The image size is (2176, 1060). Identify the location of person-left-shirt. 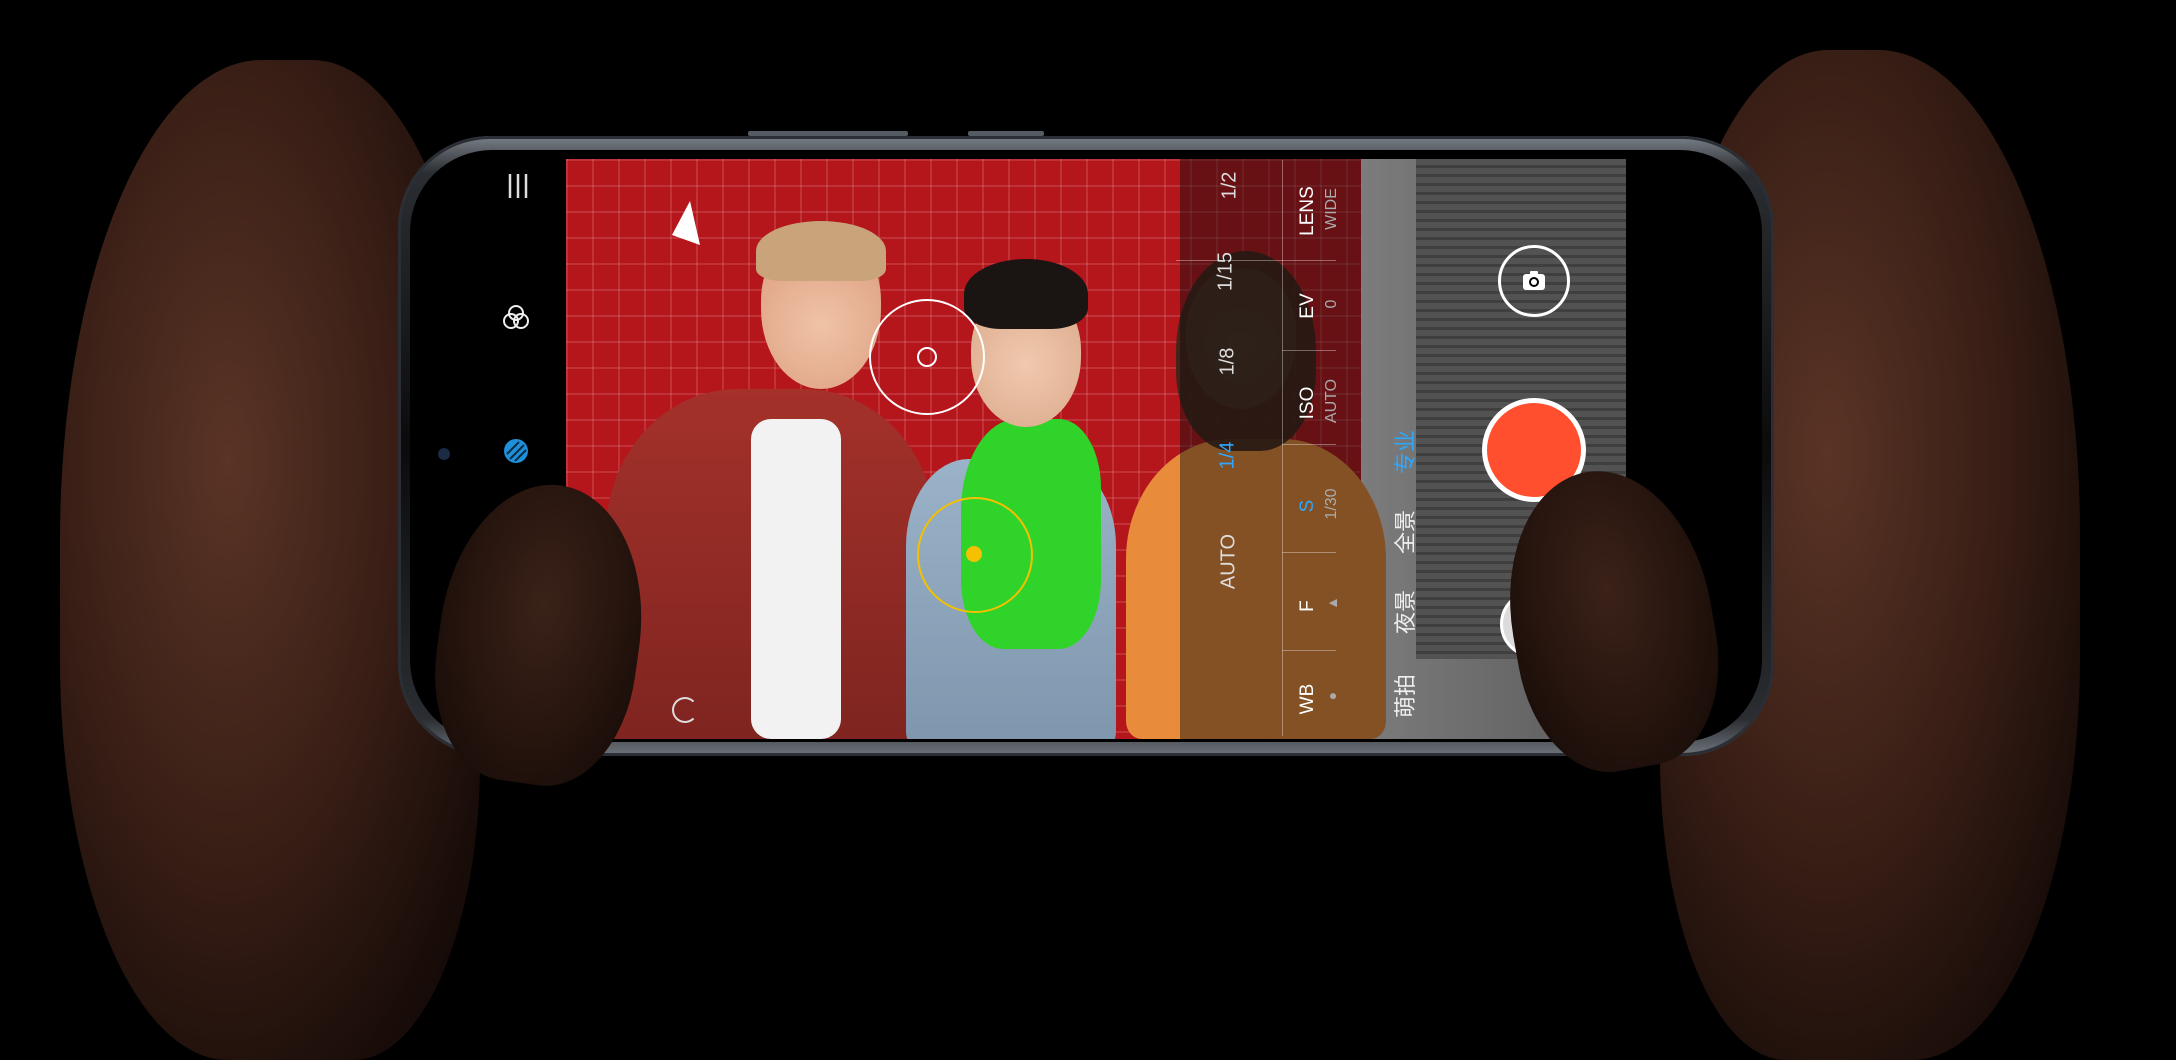
(796, 579).